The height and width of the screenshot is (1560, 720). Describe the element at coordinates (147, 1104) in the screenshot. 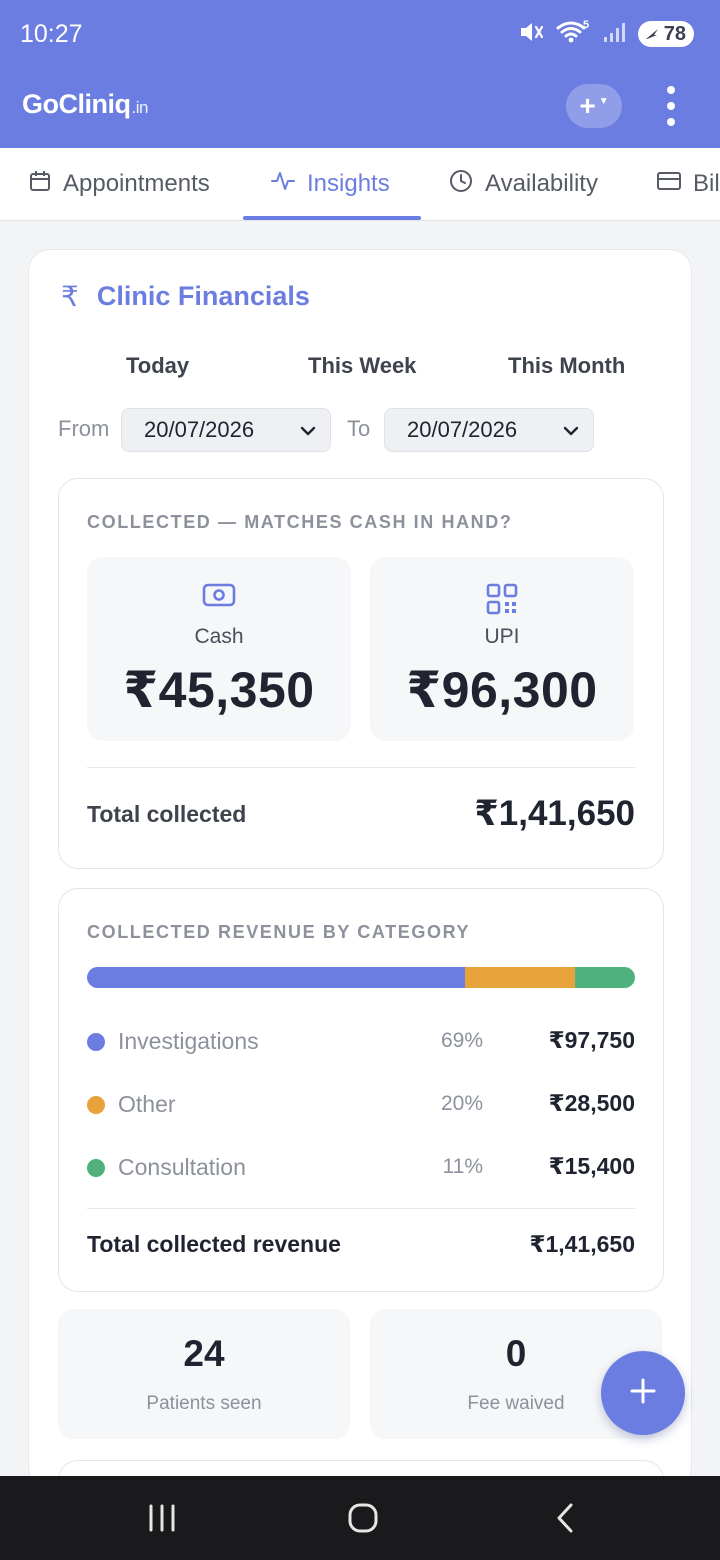

I see `category-name: Other` at that location.